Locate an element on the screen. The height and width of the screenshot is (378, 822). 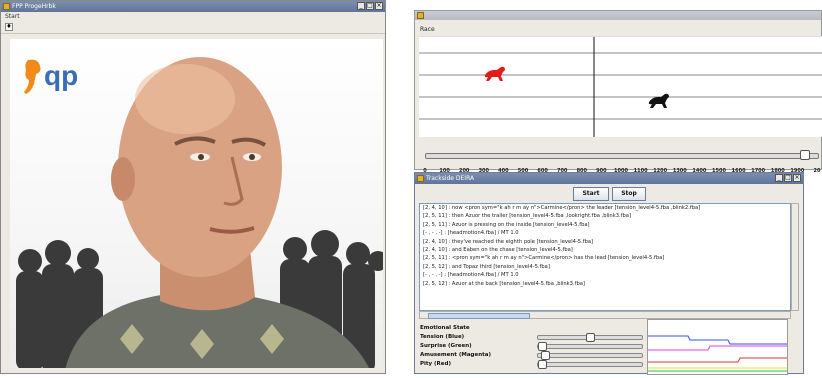
emotion-label-pity: Pity (Red) is located at coordinates (435, 364).